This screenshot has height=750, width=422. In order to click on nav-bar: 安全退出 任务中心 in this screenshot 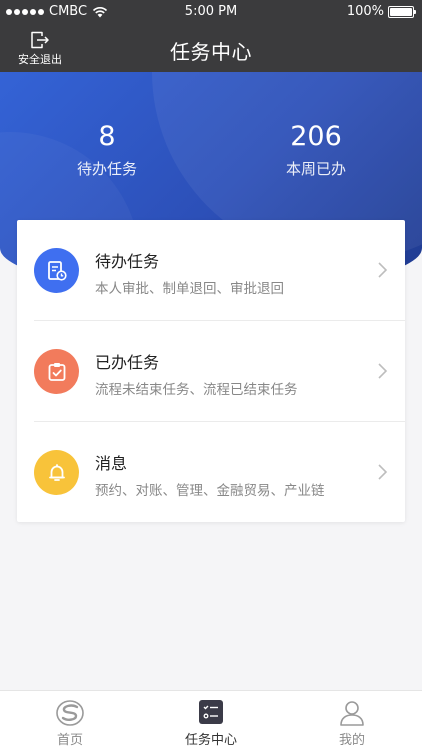, I will do `click(211, 48)`.